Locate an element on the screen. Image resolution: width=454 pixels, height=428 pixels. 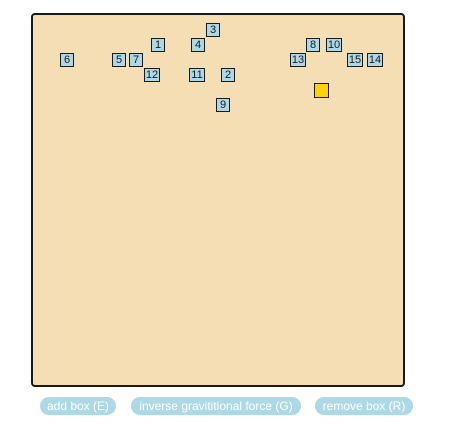
box-13: 13 is located at coordinates (298, 60).